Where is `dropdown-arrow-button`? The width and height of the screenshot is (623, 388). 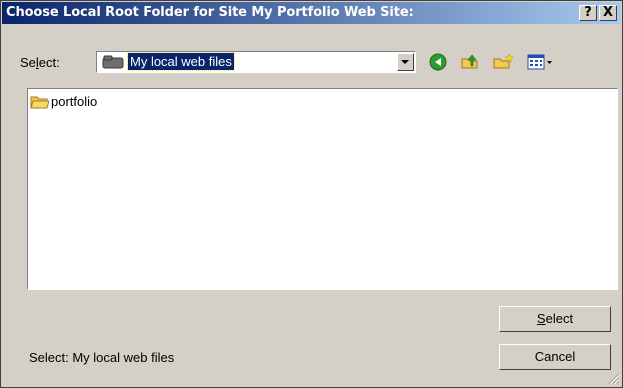
dropdown-arrow-button is located at coordinates (405, 62).